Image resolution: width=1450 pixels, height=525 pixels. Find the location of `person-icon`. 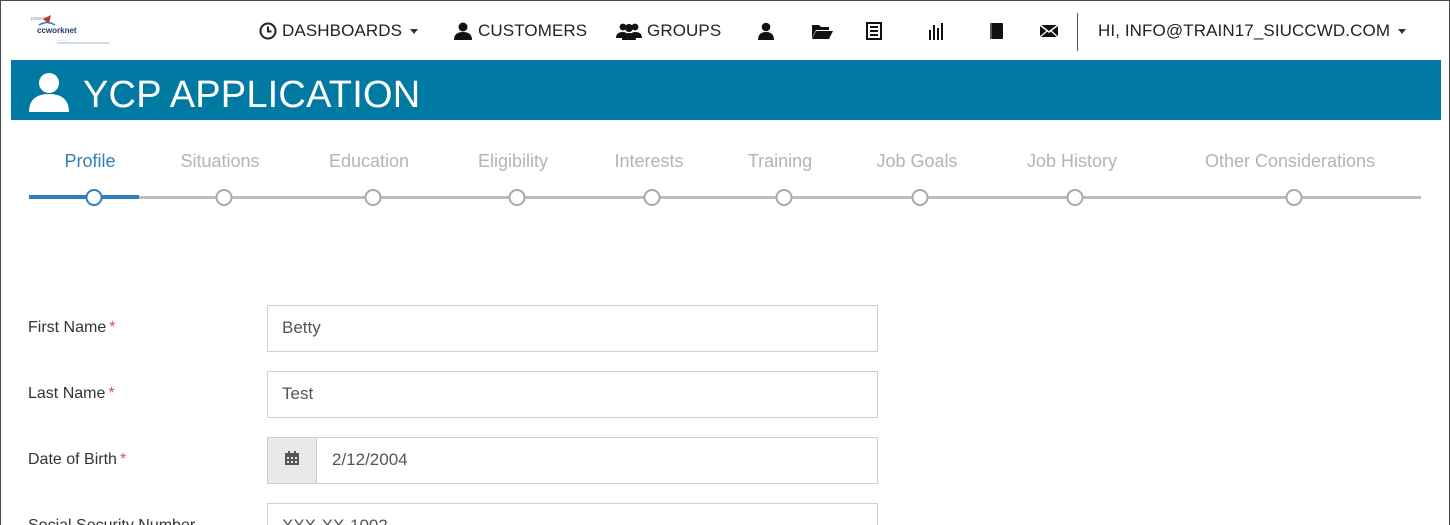

person-icon is located at coordinates (766, 31).